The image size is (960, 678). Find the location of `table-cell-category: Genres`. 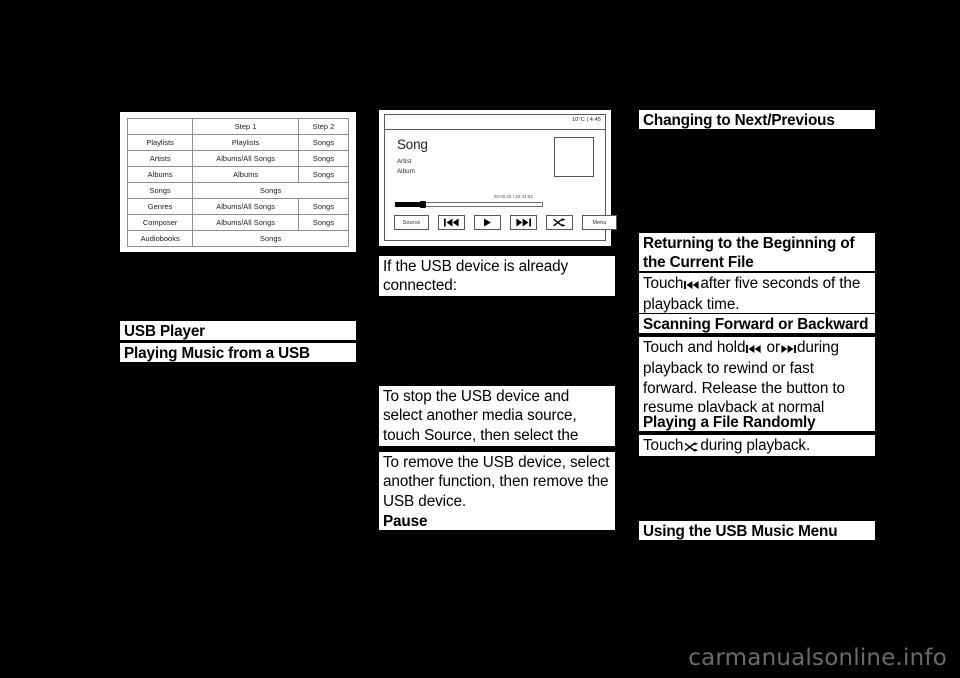

table-cell-category: Genres is located at coordinates (160, 206).